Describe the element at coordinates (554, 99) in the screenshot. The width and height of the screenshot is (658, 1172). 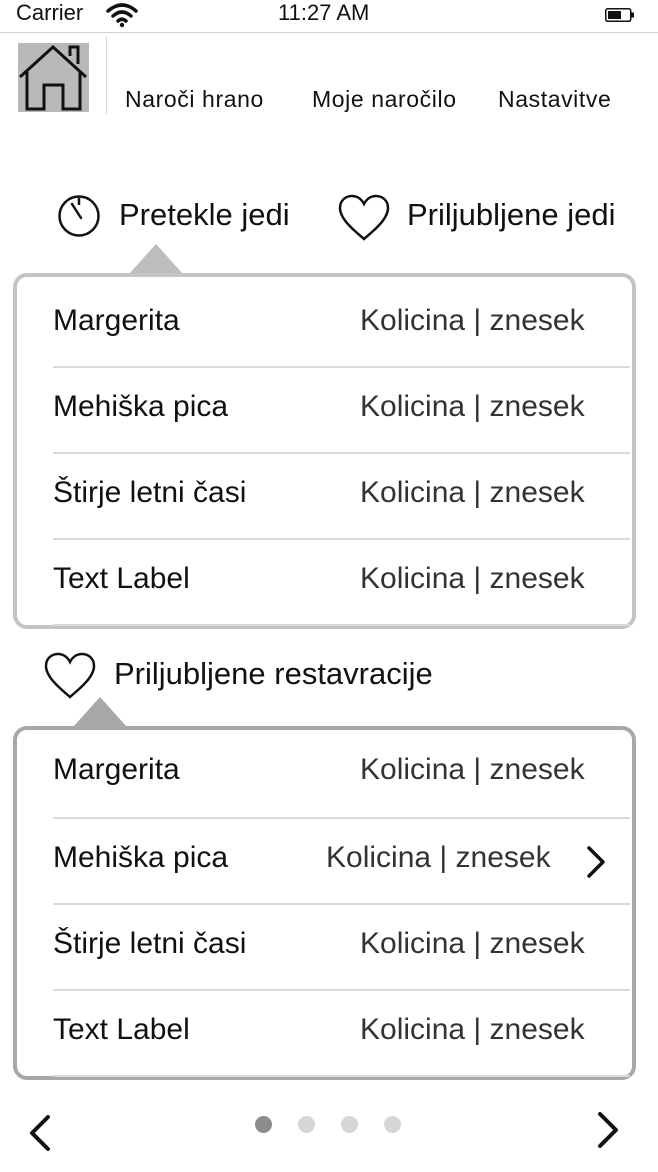
I see `nav-settings: Nastavitve` at that location.